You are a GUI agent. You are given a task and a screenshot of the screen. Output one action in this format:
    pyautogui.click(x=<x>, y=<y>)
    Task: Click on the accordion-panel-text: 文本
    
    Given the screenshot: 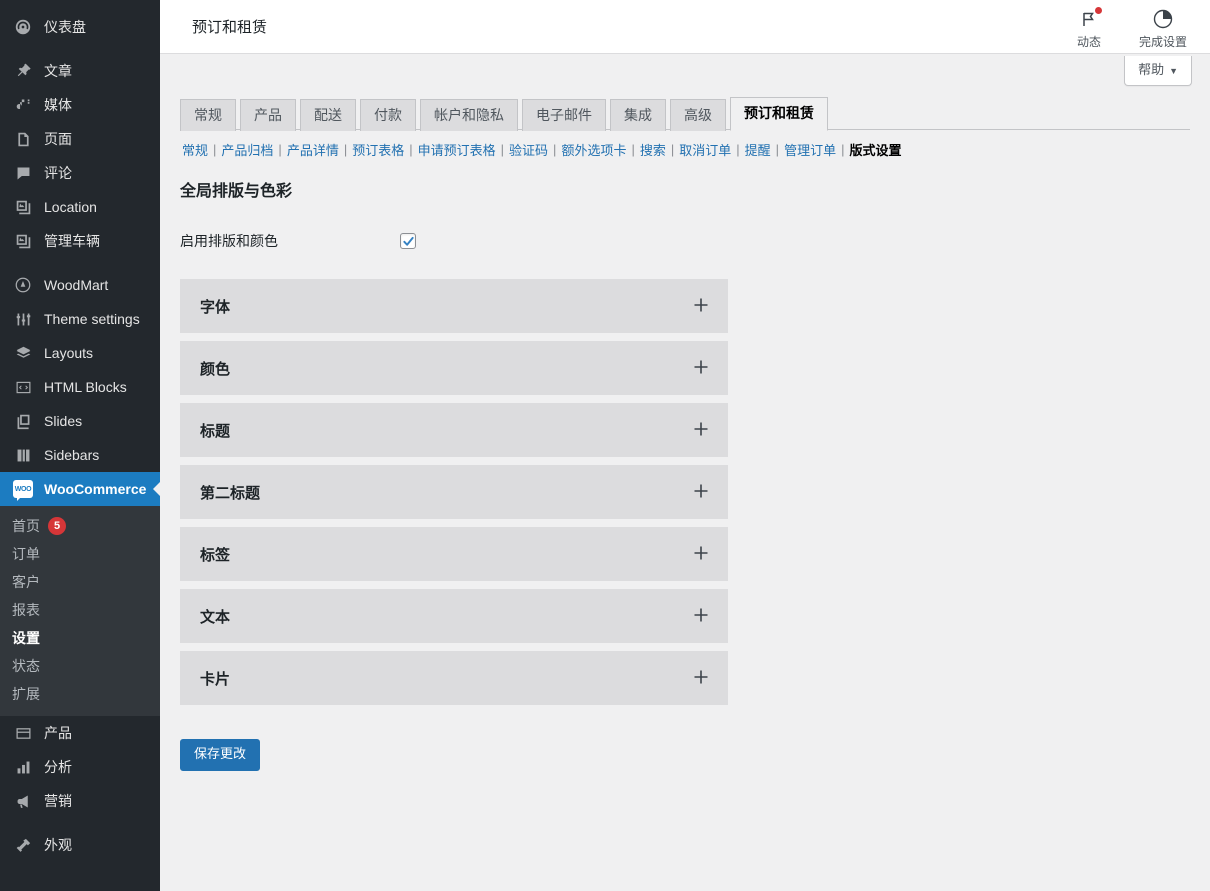 What is the action you would take?
    pyautogui.click(x=454, y=616)
    